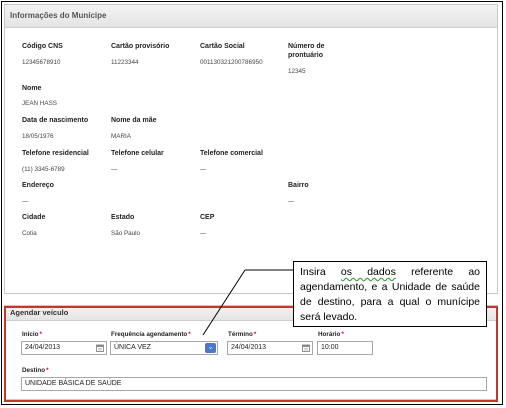  Describe the element at coordinates (43, 169) in the screenshot. I see `tel-residencial-value: (11) 3345-6789` at that location.